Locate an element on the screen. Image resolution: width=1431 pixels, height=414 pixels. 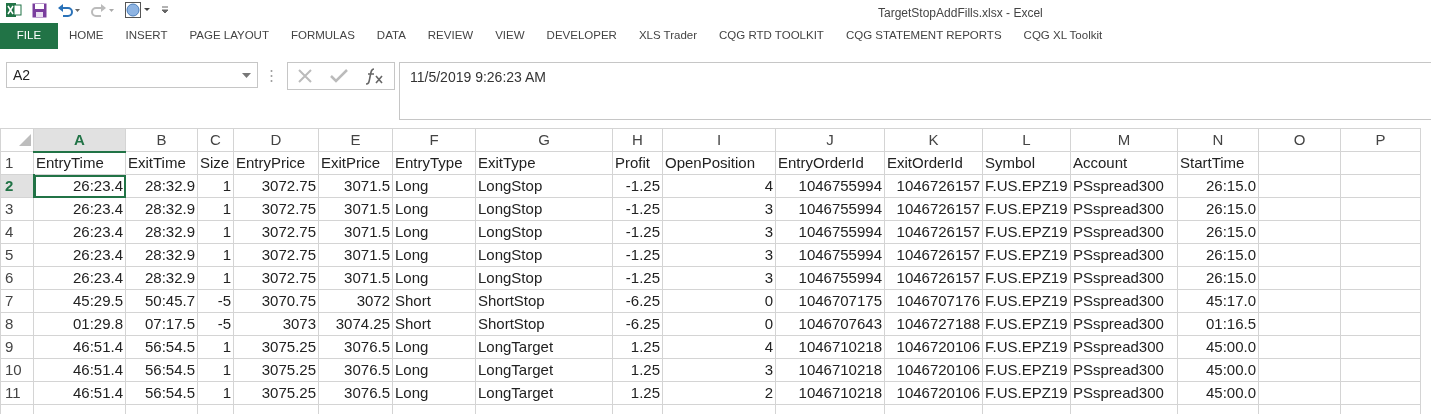
table-cell: 01:29.8 is located at coordinates (79, 324).